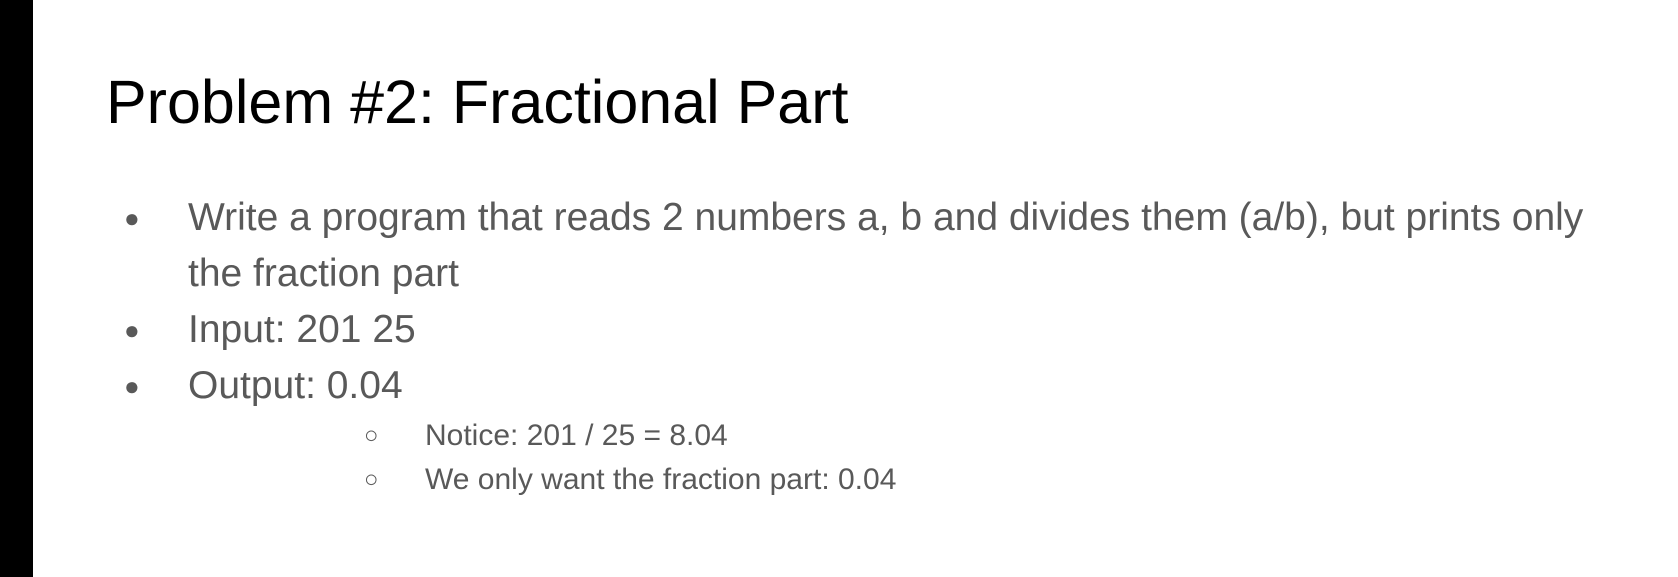 Image resolution: width=1678 pixels, height=577 pixels. What do you see at coordinates (576, 435) in the screenshot?
I see `sub-bullet-text: Notice: 201 / 25 = 8.04` at bounding box center [576, 435].